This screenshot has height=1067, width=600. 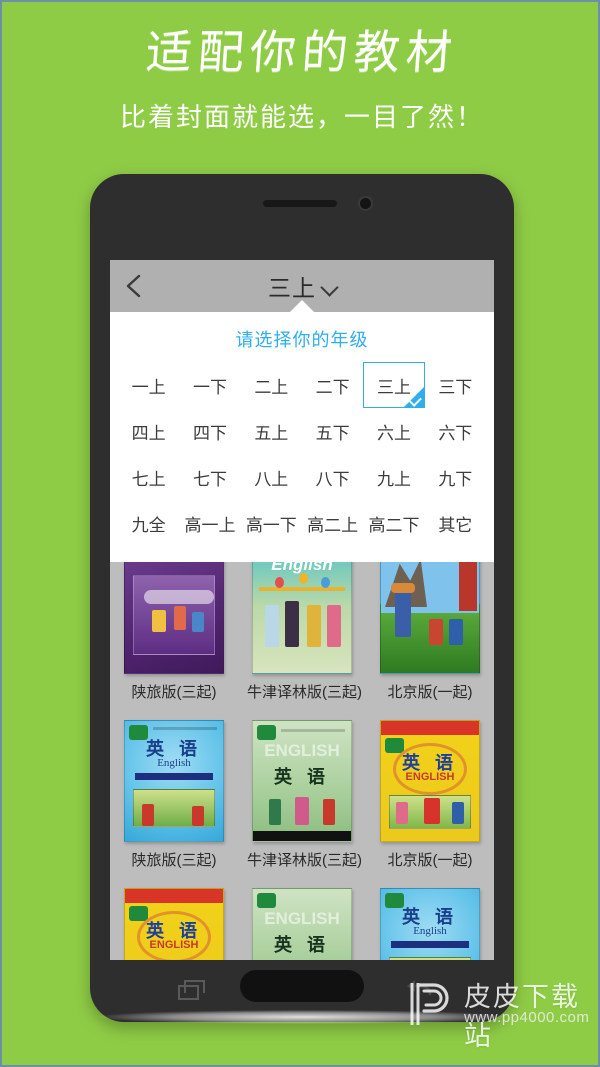 I want to click on grade-option: 高二下, so click(x=393, y=523).